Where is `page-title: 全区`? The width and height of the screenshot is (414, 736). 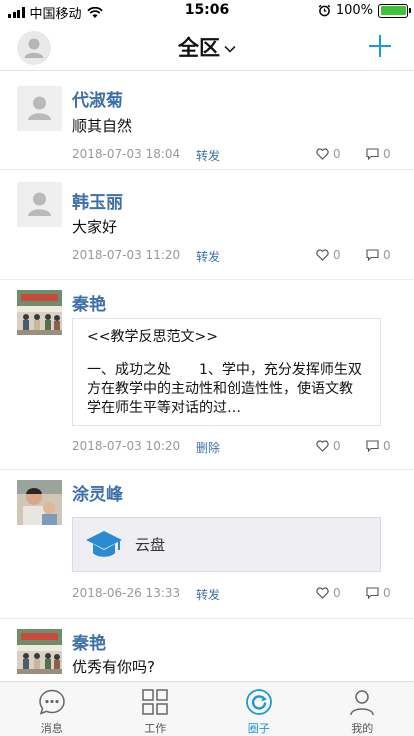 page-title: 全区 is located at coordinates (199, 48).